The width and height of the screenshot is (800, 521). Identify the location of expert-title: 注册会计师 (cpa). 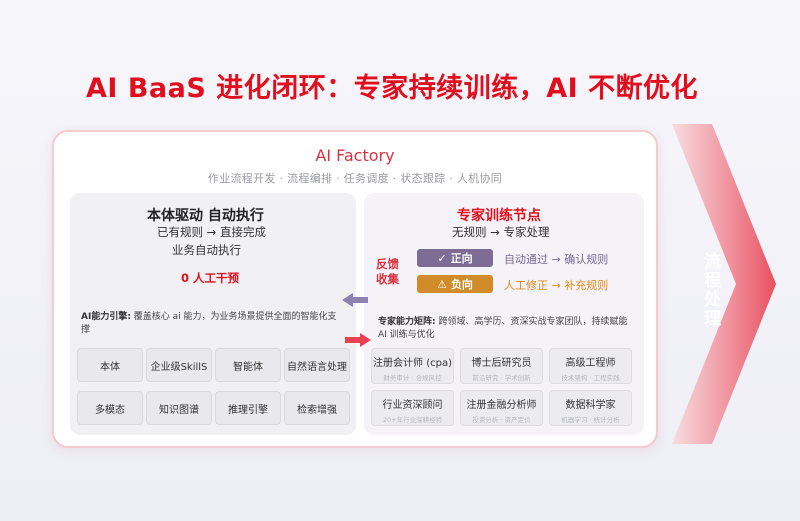
(412, 363).